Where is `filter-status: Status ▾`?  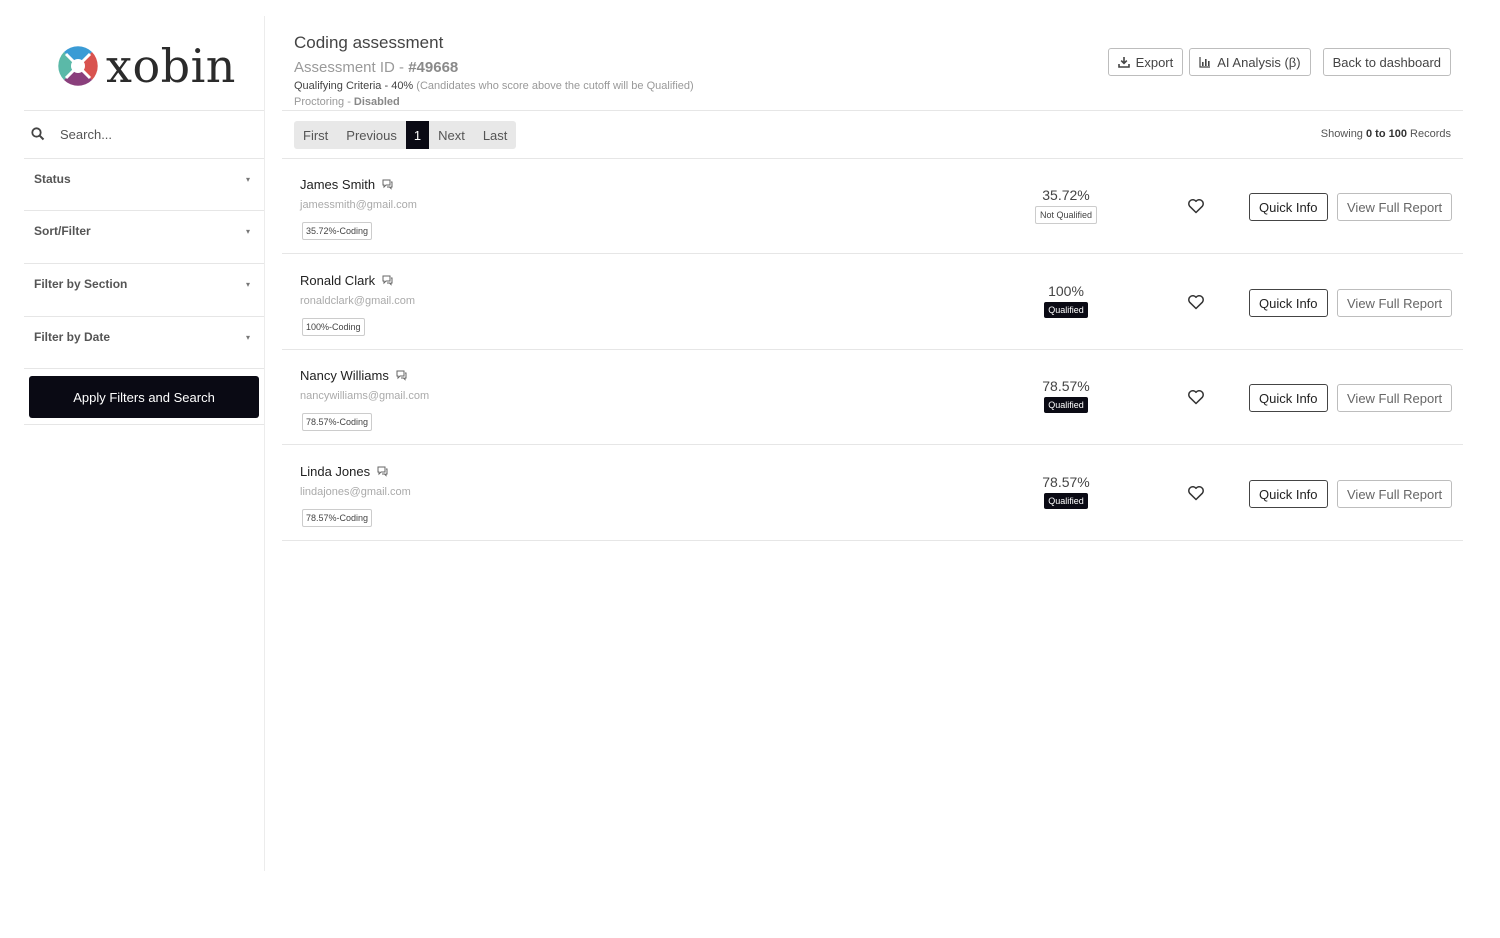
filter-status: Status ▾ is located at coordinates (144, 179).